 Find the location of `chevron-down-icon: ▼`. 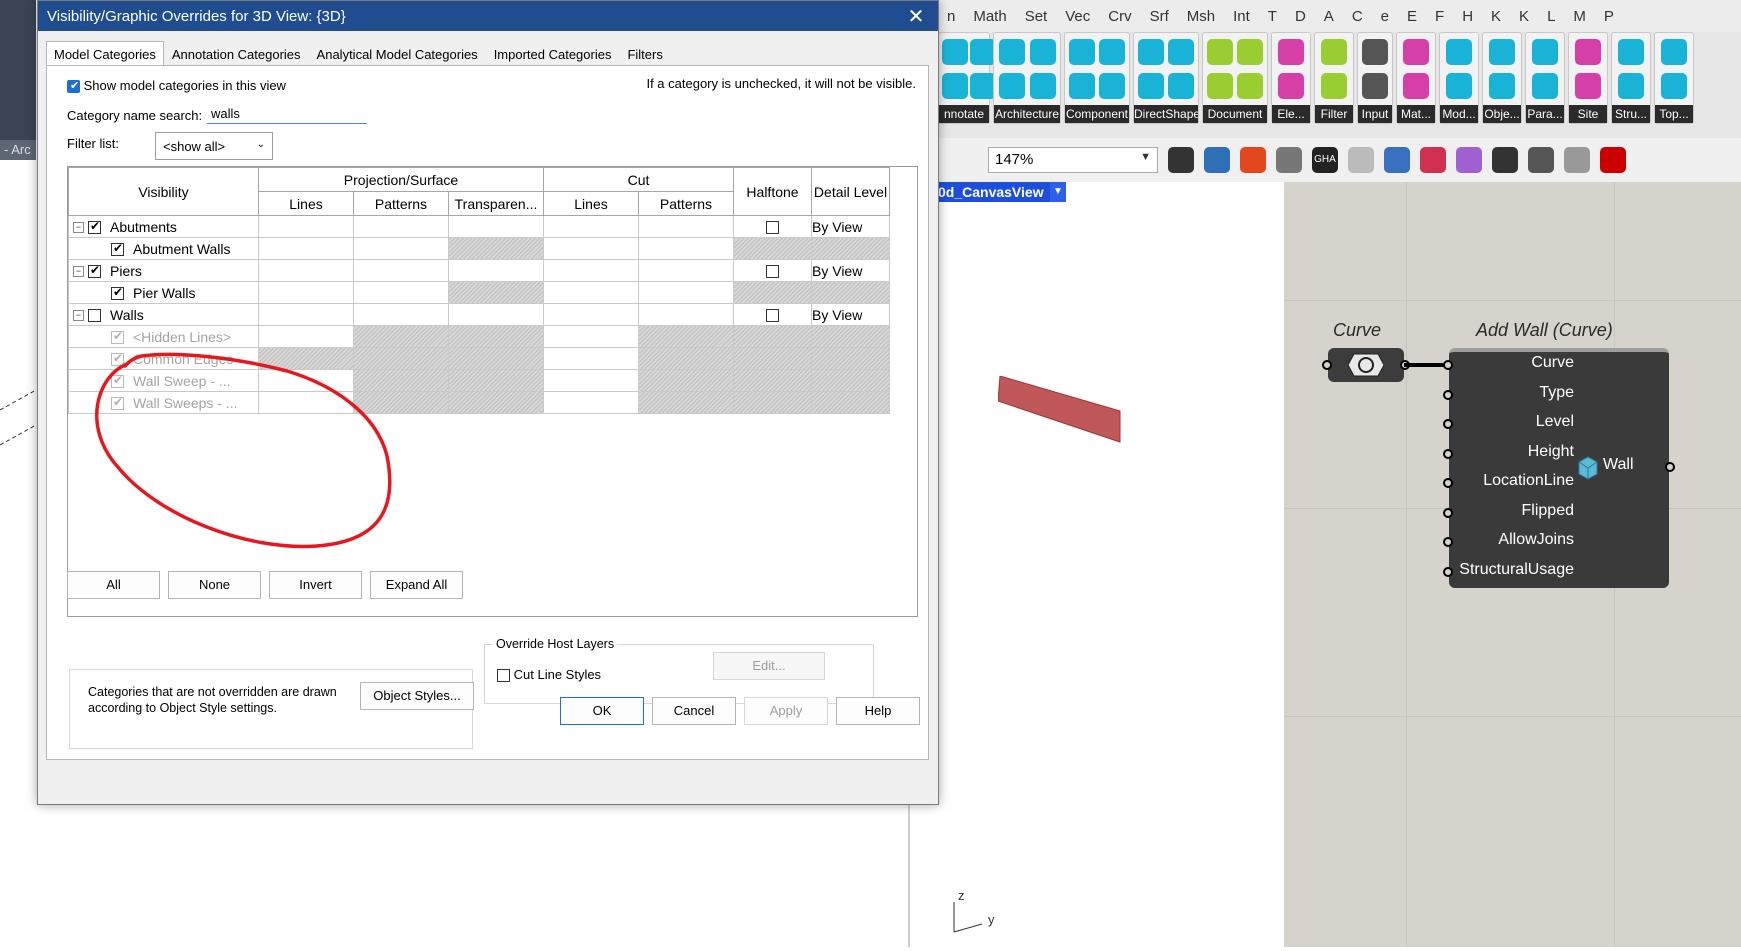

chevron-down-icon: ▼ is located at coordinates (1058, 192).